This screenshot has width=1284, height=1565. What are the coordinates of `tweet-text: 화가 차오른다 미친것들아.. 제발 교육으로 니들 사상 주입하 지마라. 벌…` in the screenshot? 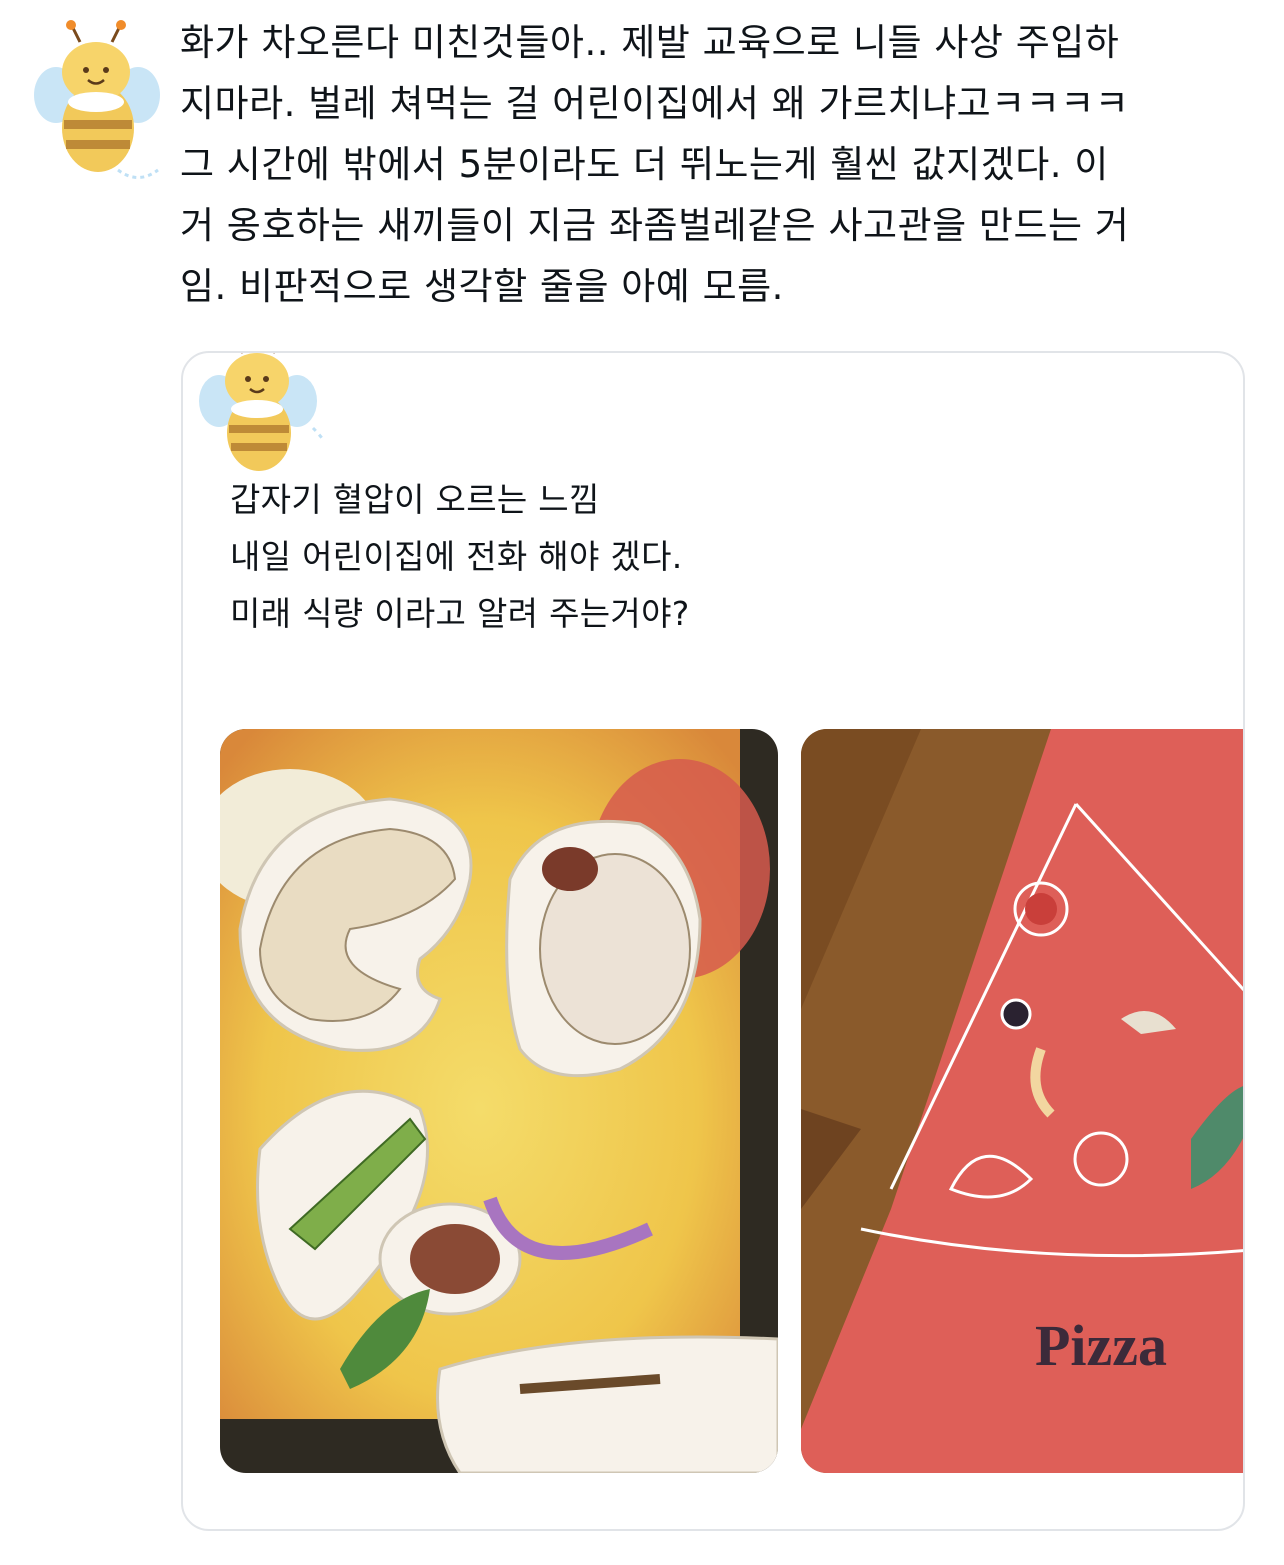 It's located at (655, 164).